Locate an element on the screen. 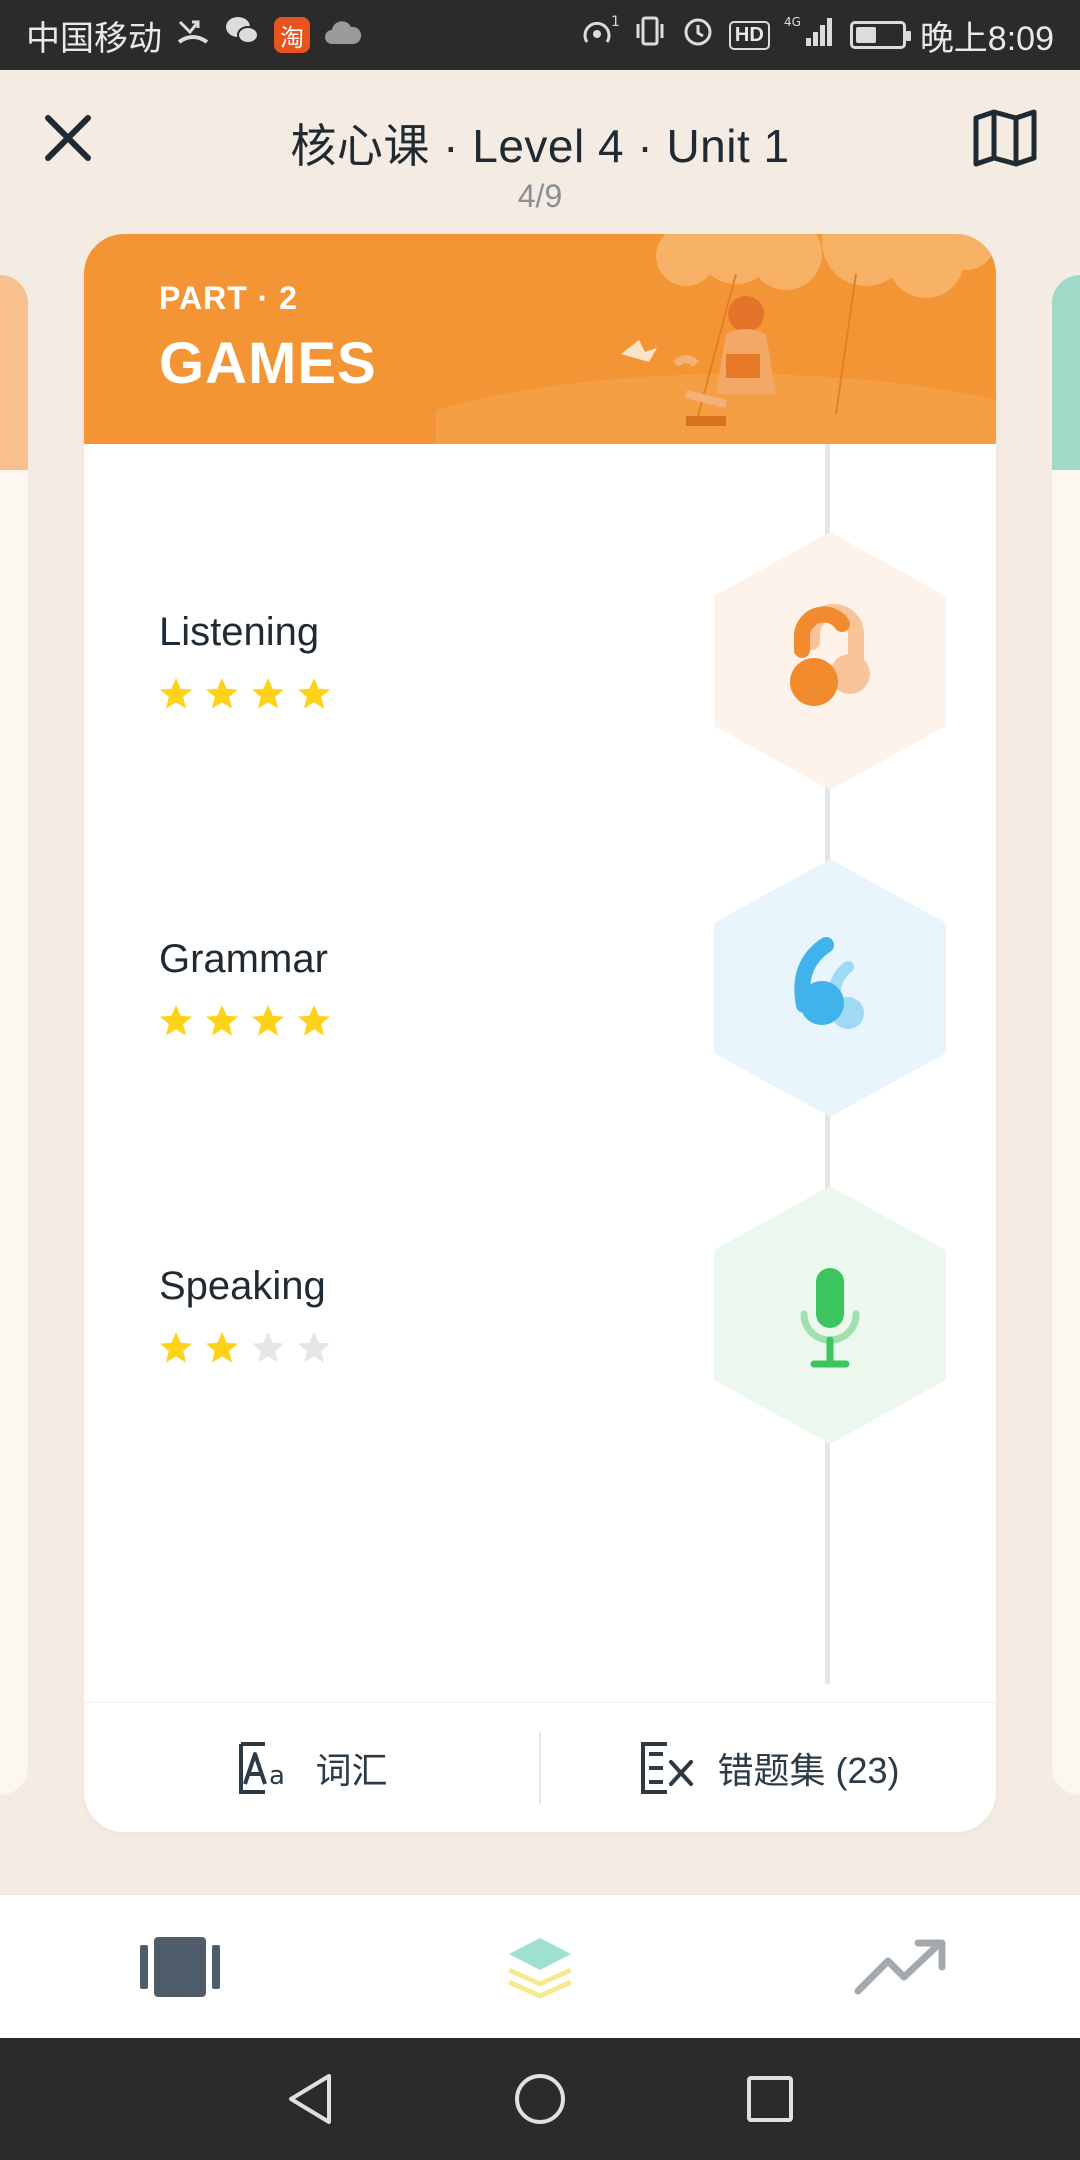 This screenshot has height=2160, width=1080. game-label: Grammar is located at coordinates (243, 959).